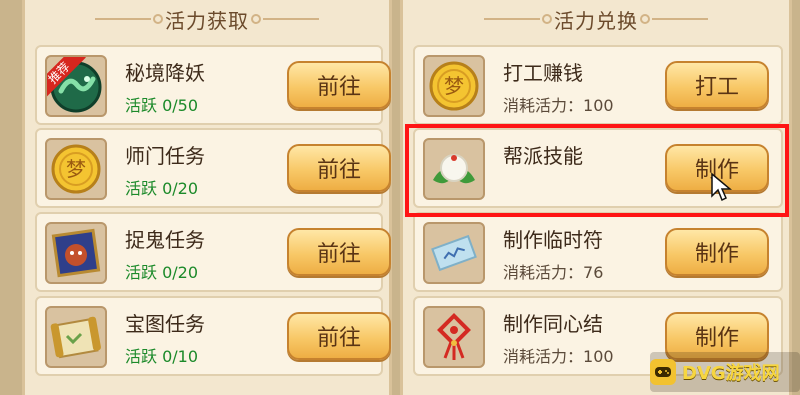 This screenshot has width=800, height=395. I want to click on gamepad-icon, so click(663, 372).